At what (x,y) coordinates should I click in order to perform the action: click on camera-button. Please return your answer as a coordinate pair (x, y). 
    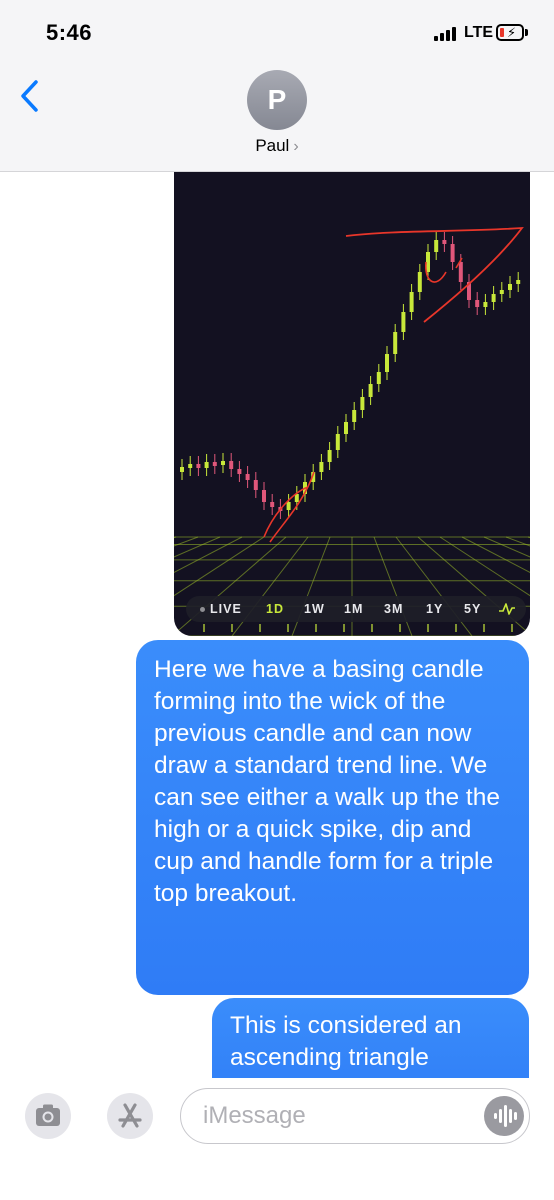
    Looking at the image, I should click on (48, 1116).